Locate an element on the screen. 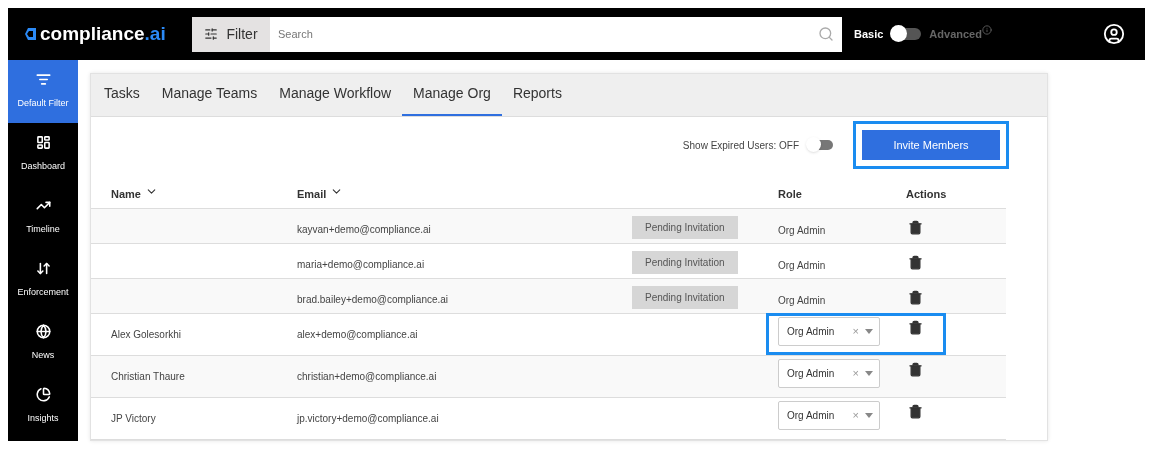 Image resolution: width=1152 pixels, height=457 pixels. expired-users-toggle is located at coordinates (820, 145).